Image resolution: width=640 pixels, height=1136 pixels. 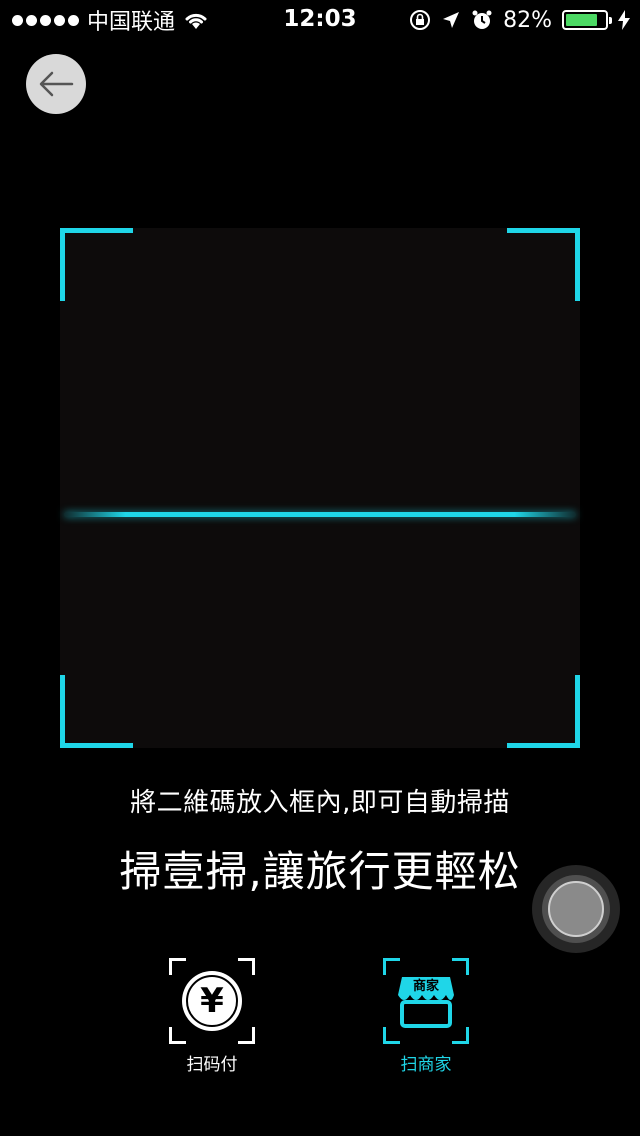 What do you see at coordinates (451, 20) in the screenshot?
I see `location-icon` at bounding box center [451, 20].